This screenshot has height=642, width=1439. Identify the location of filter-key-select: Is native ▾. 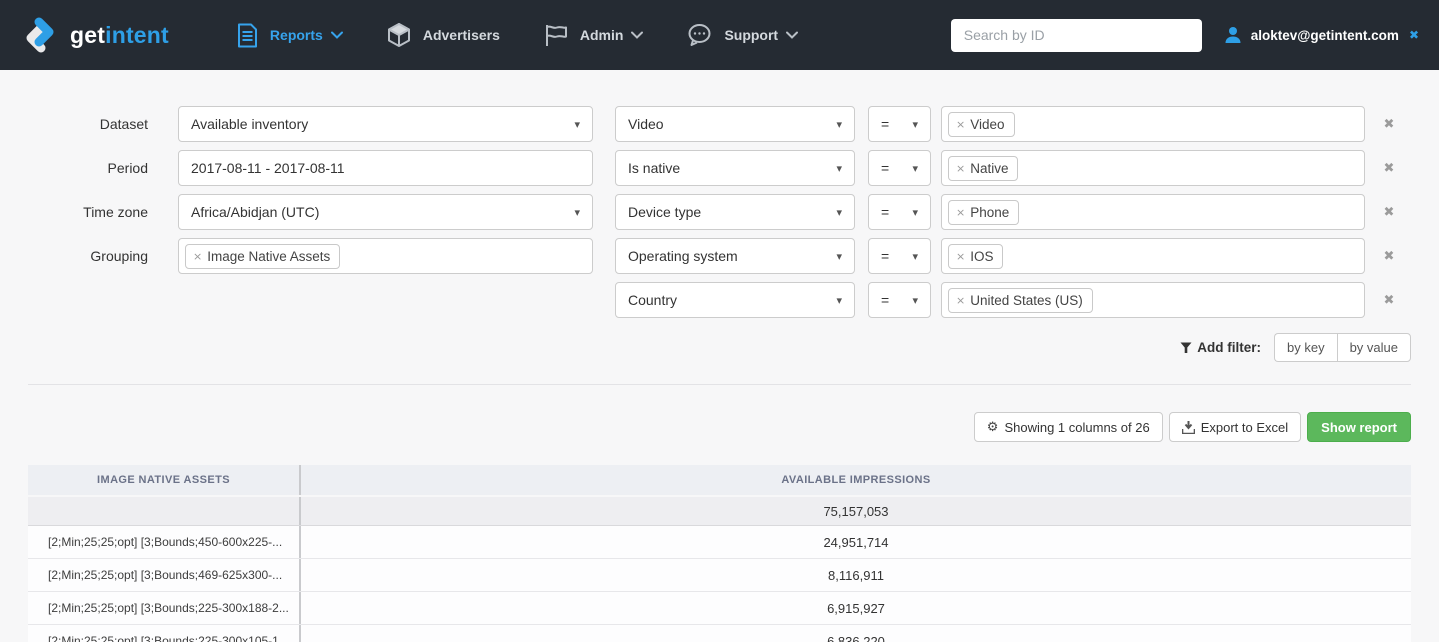
(735, 168).